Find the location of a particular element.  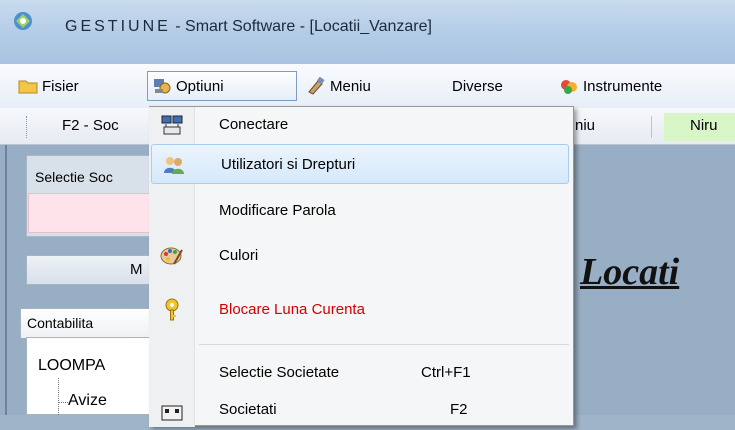

menu-item-utilizatori: Utilizatori si Drepturi is located at coordinates (360, 164).